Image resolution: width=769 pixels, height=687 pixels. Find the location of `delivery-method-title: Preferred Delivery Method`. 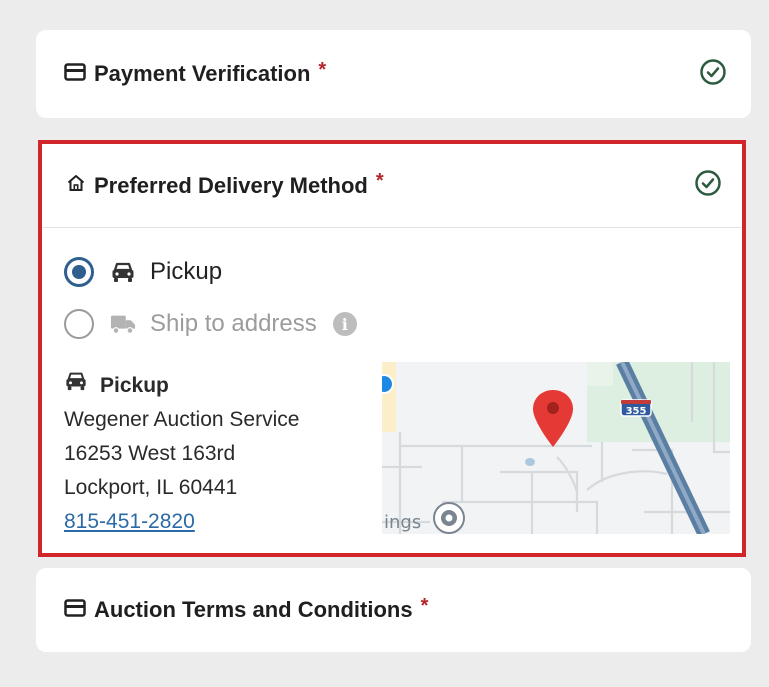

delivery-method-title: Preferred Delivery Method is located at coordinates (231, 185).